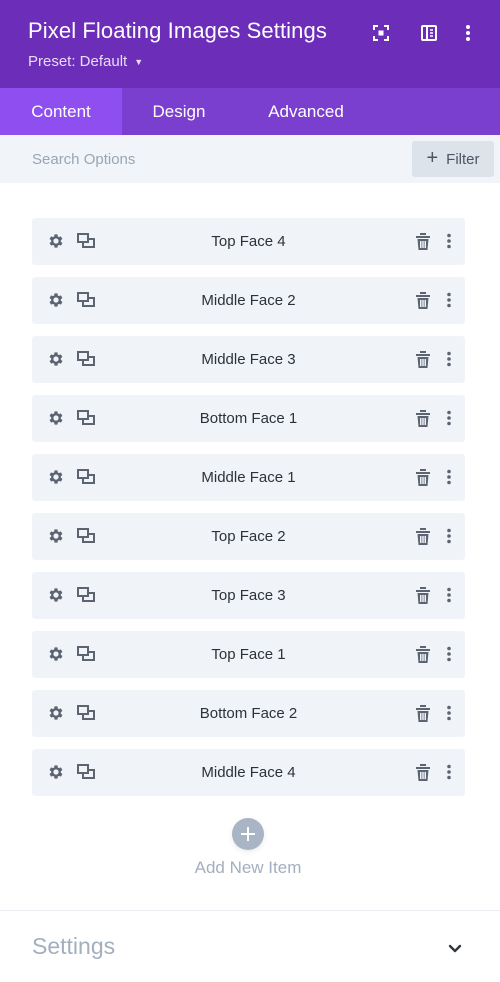 The width and height of the screenshot is (500, 982). Describe the element at coordinates (139, 61) in the screenshot. I see `caret-down-icon: ▼` at that location.